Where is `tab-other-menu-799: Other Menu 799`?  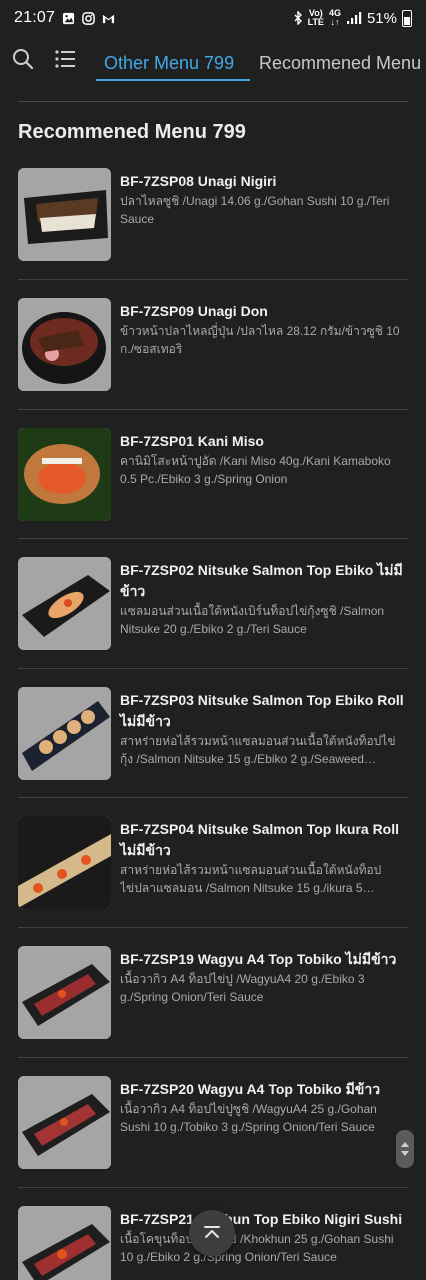 tab-other-menu-799: Other Menu 799 is located at coordinates (169, 63).